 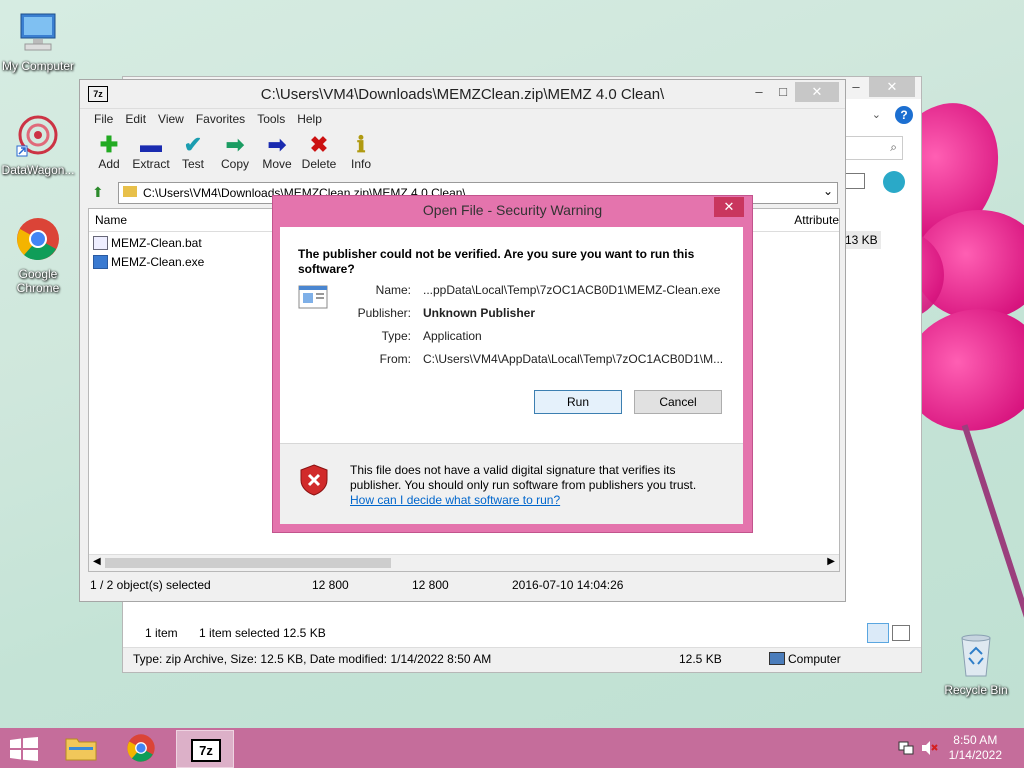 I want to click on desktop-icon-label: Recycle Bin, so click(x=976, y=690).